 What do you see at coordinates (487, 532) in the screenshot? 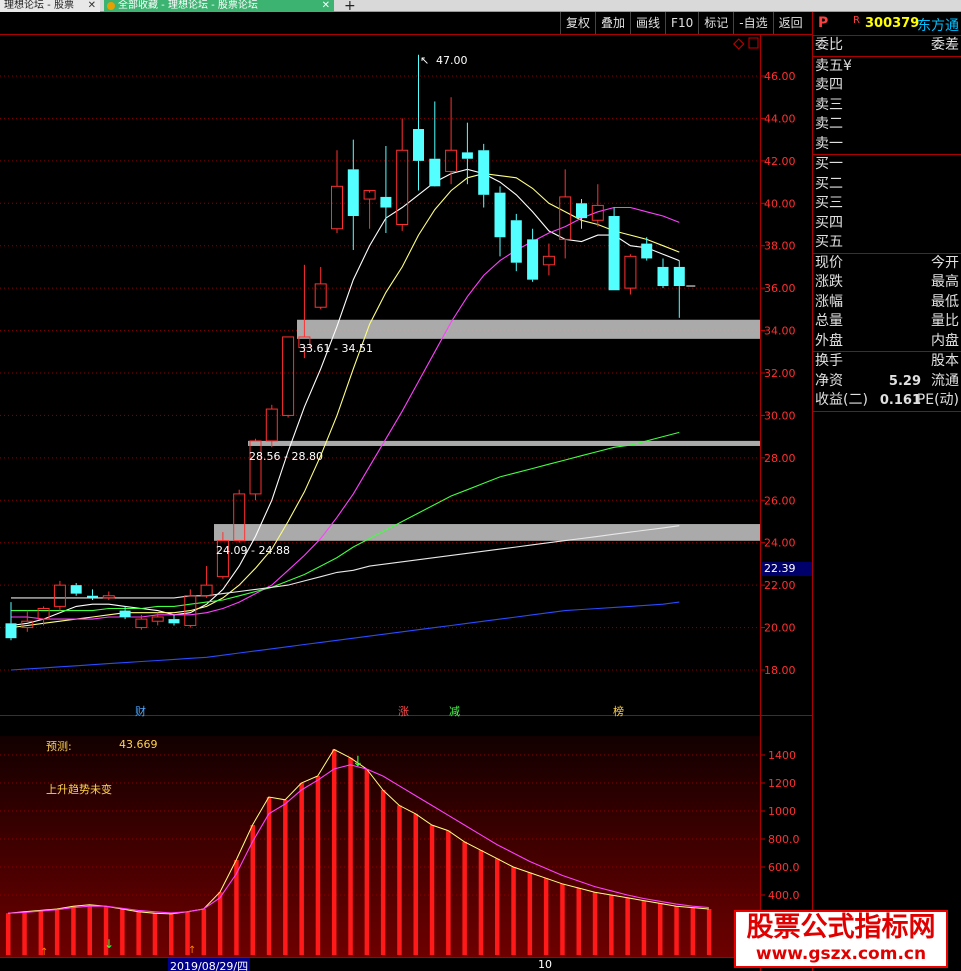
I see `support-zone` at bounding box center [487, 532].